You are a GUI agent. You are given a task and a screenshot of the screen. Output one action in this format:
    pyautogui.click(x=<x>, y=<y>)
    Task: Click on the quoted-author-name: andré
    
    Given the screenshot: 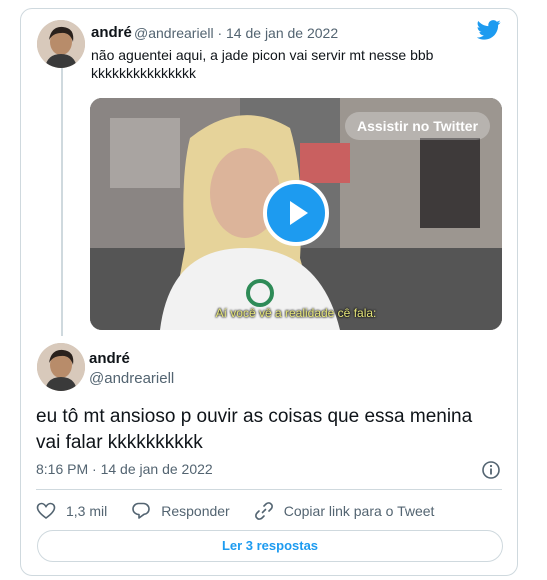 What is the action you would take?
    pyautogui.click(x=111, y=32)
    